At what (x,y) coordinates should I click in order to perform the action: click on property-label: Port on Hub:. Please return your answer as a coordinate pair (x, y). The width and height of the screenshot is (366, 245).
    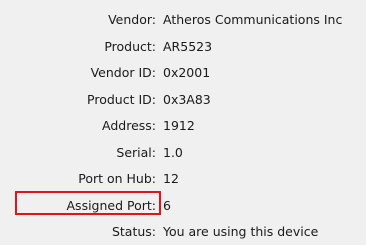
    Looking at the image, I should click on (117, 178).